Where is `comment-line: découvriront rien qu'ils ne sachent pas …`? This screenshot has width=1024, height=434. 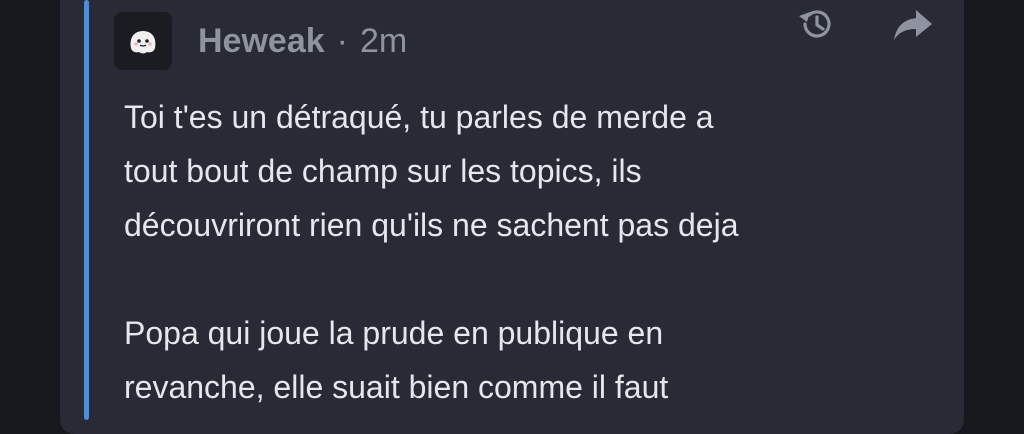
comment-line: découvriront rien qu'ils ne sachent pas … is located at coordinates (431, 225).